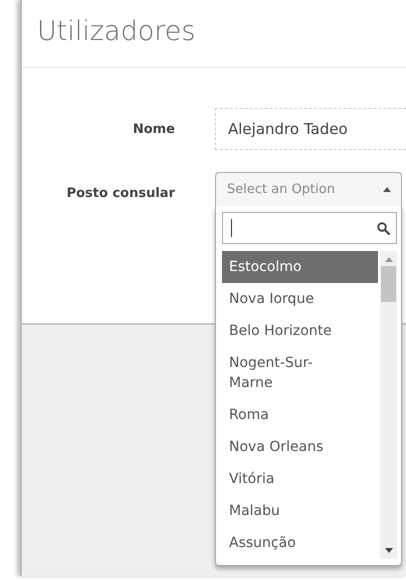 The height and width of the screenshot is (580, 406). What do you see at coordinates (300, 543) in the screenshot?
I see `dropdown-option: Assunção` at bounding box center [300, 543].